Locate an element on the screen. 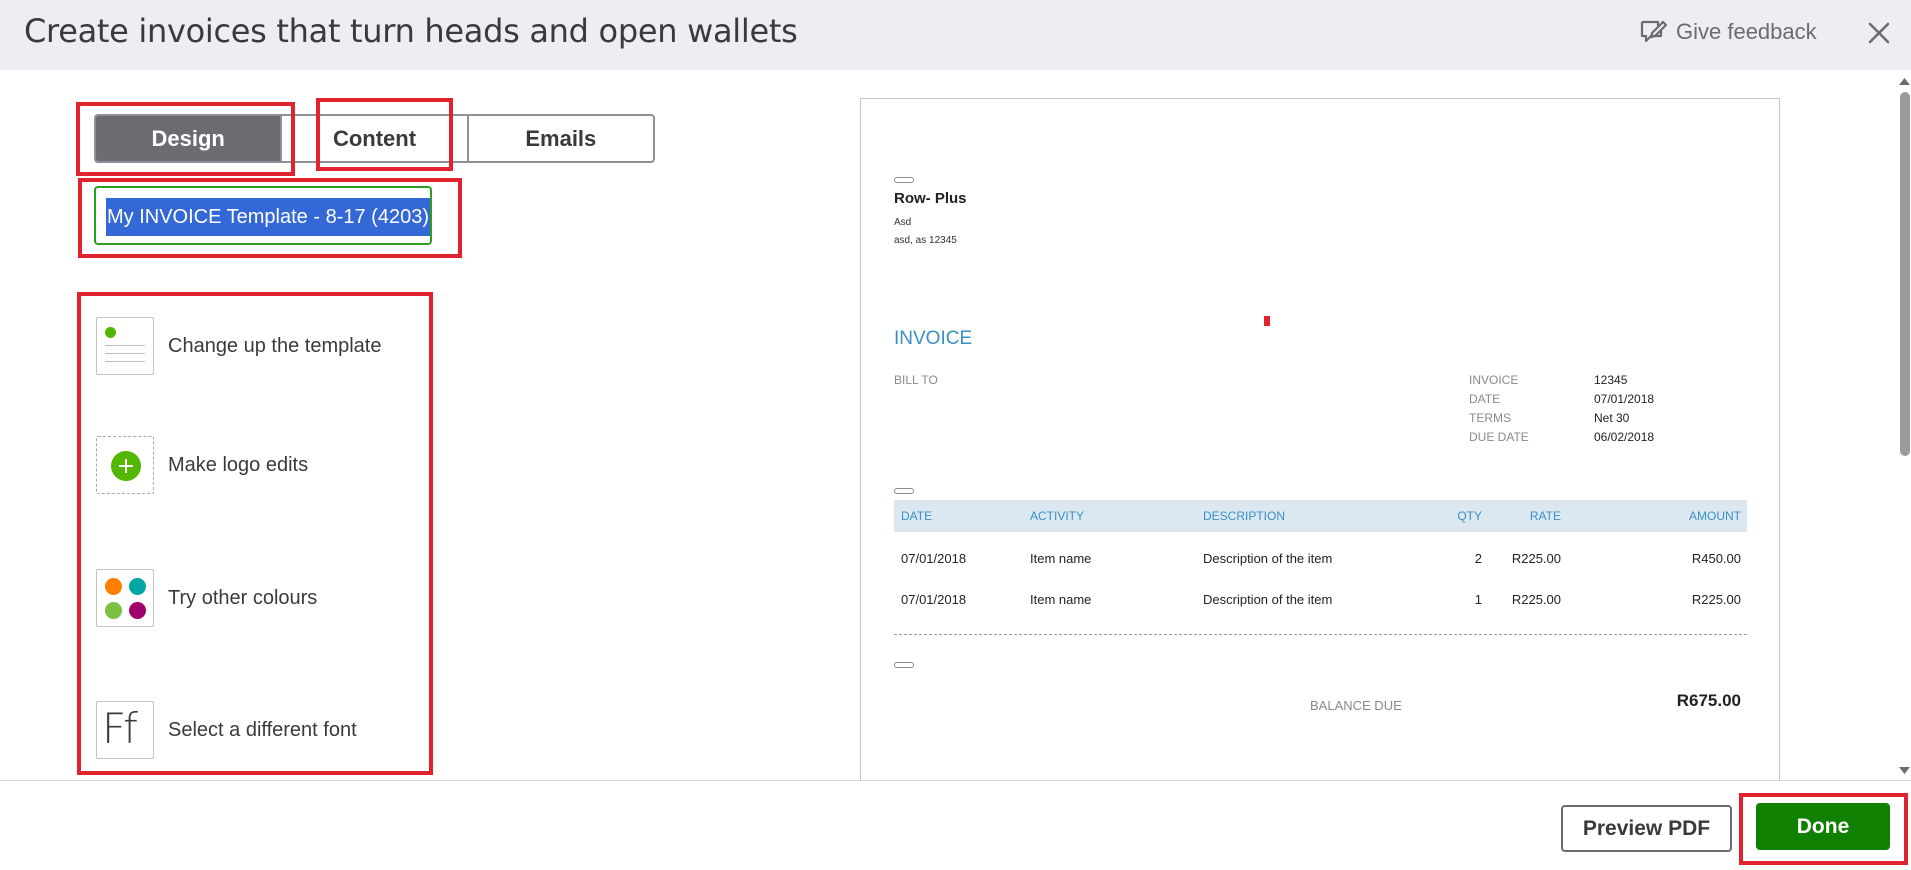 The width and height of the screenshot is (1911, 870). cursor-marker is located at coordinates (1267, 321).